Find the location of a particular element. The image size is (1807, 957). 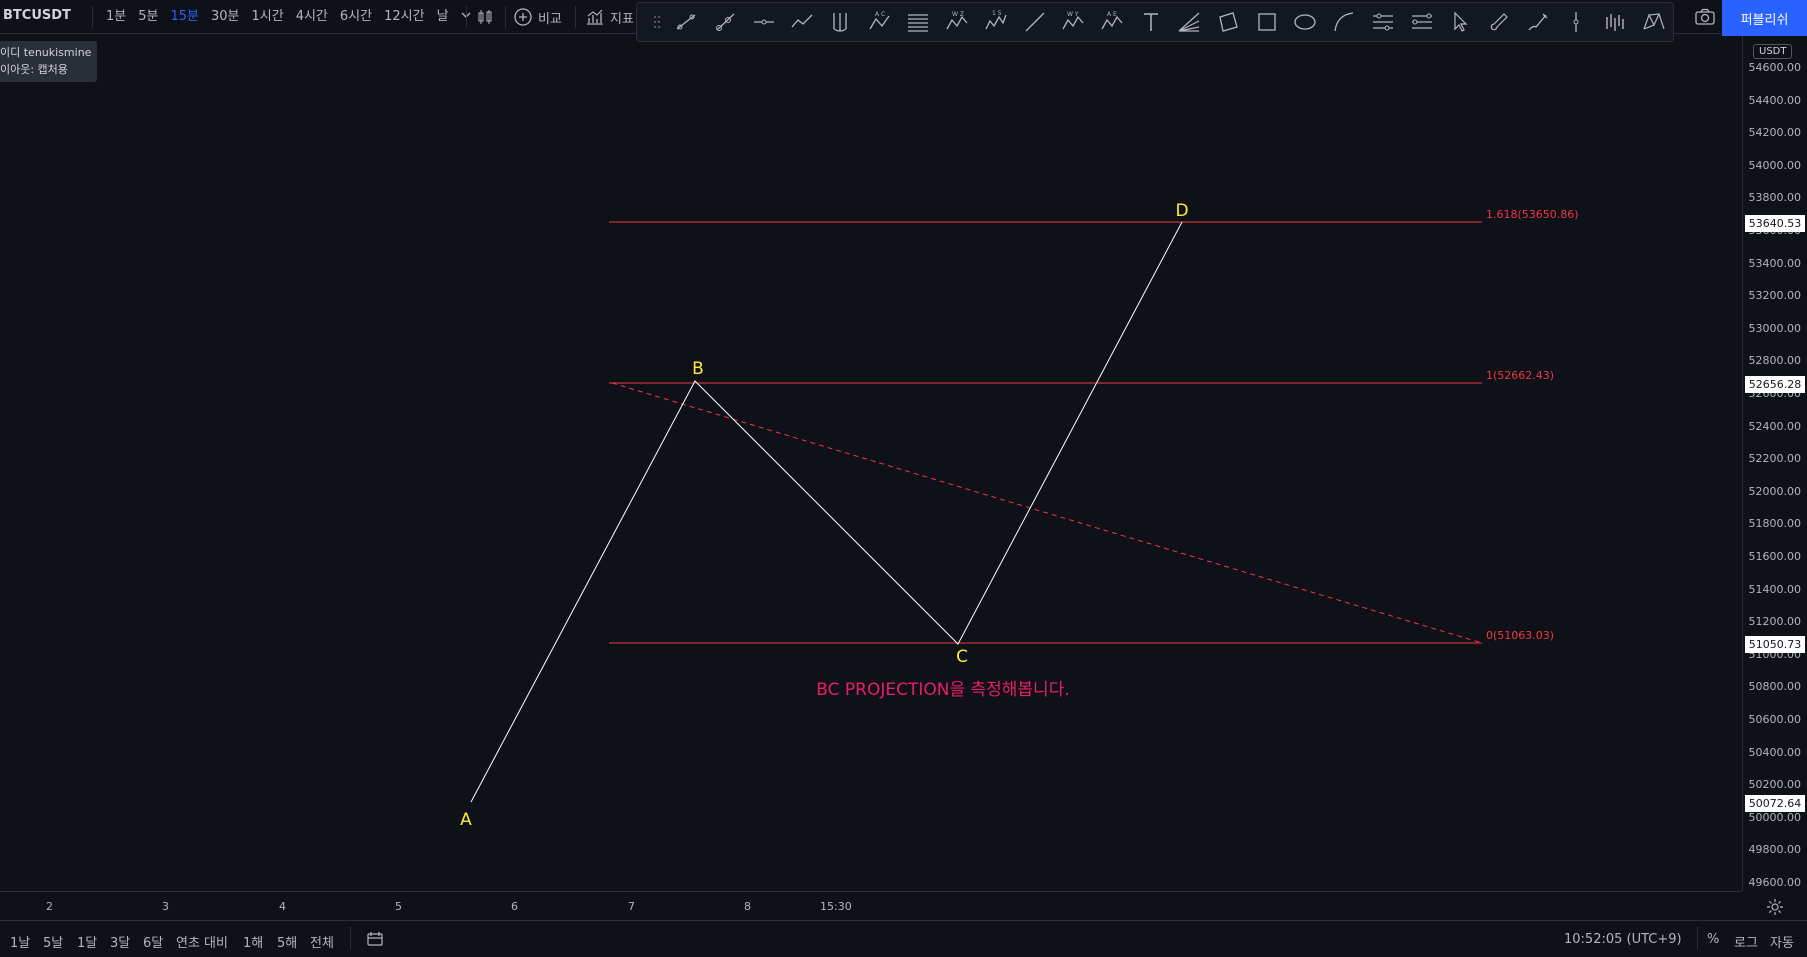

annotation-text: BC PROJECTION을 측정해봅니다. is located at coordinates (943, 690).